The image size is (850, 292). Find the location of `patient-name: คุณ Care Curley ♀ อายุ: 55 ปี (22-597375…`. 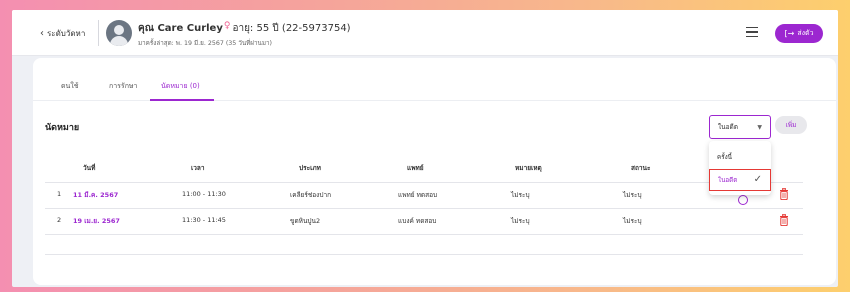

patient-name: คุณ Care Curley ♀ อายุ: 55 ปี (22-597375… is located at coordinates (244, 28).